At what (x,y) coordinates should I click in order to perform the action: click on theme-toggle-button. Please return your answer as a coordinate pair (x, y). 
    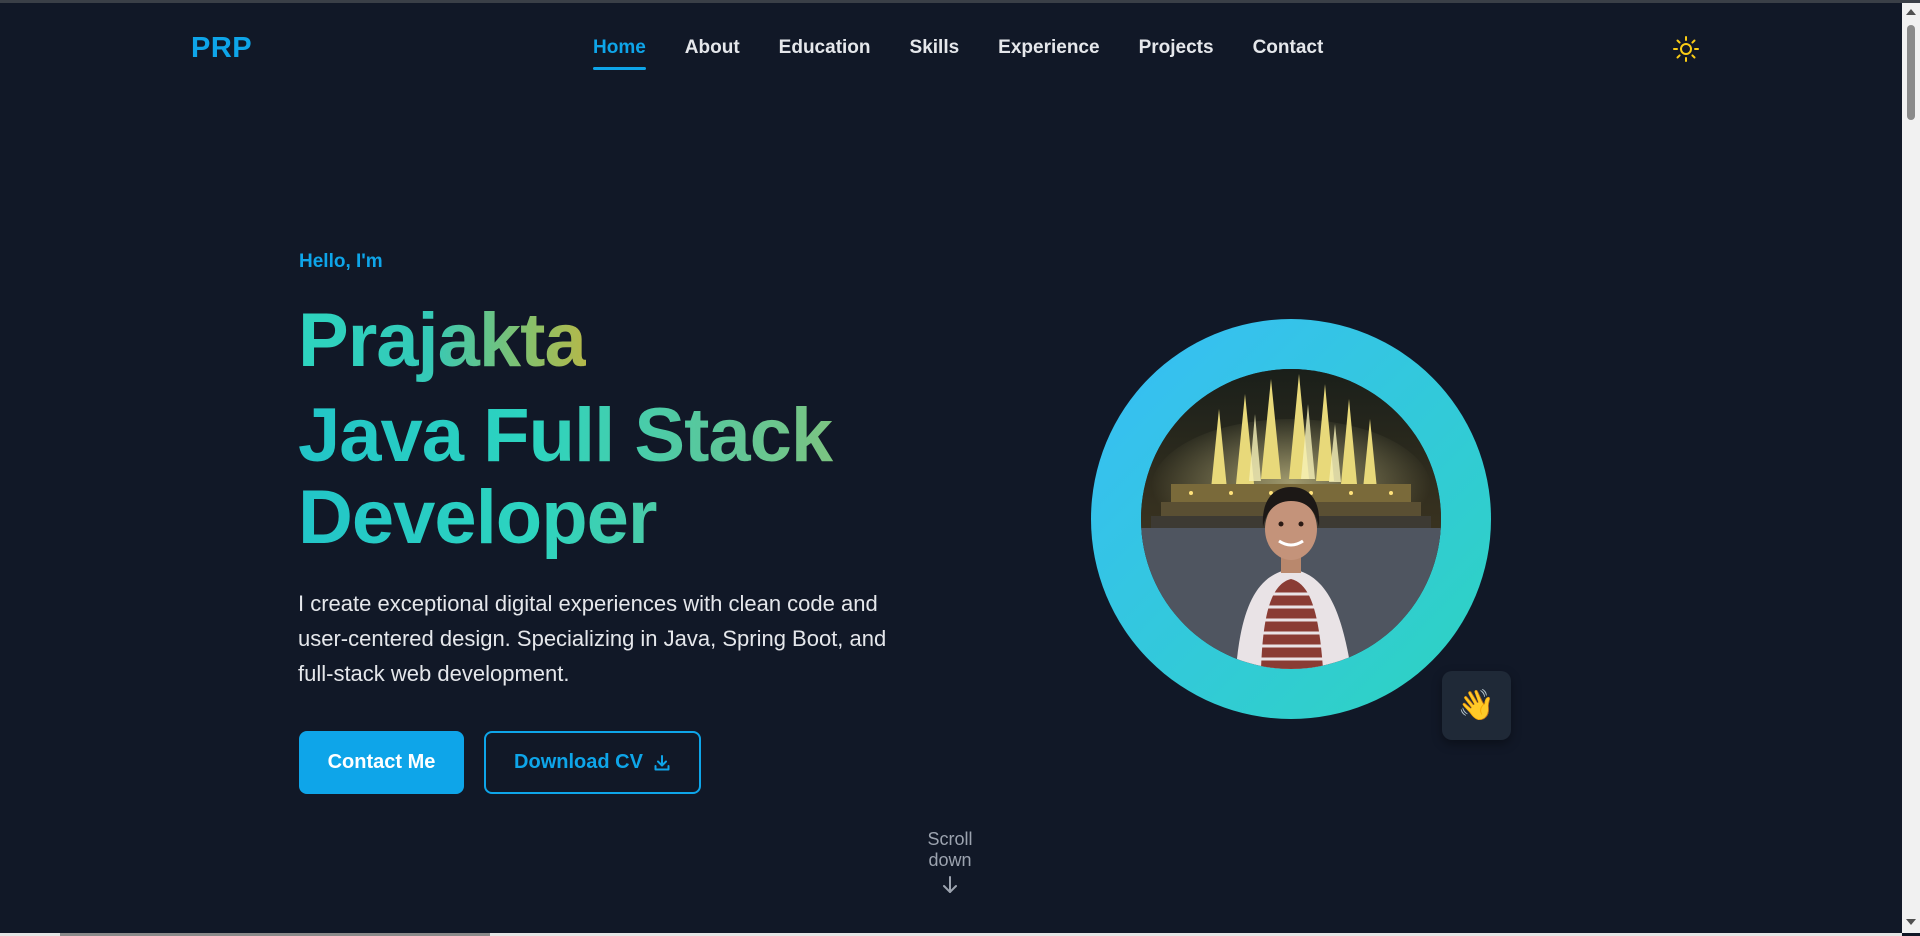
    Looking at the image, I should click on (1686, 49).